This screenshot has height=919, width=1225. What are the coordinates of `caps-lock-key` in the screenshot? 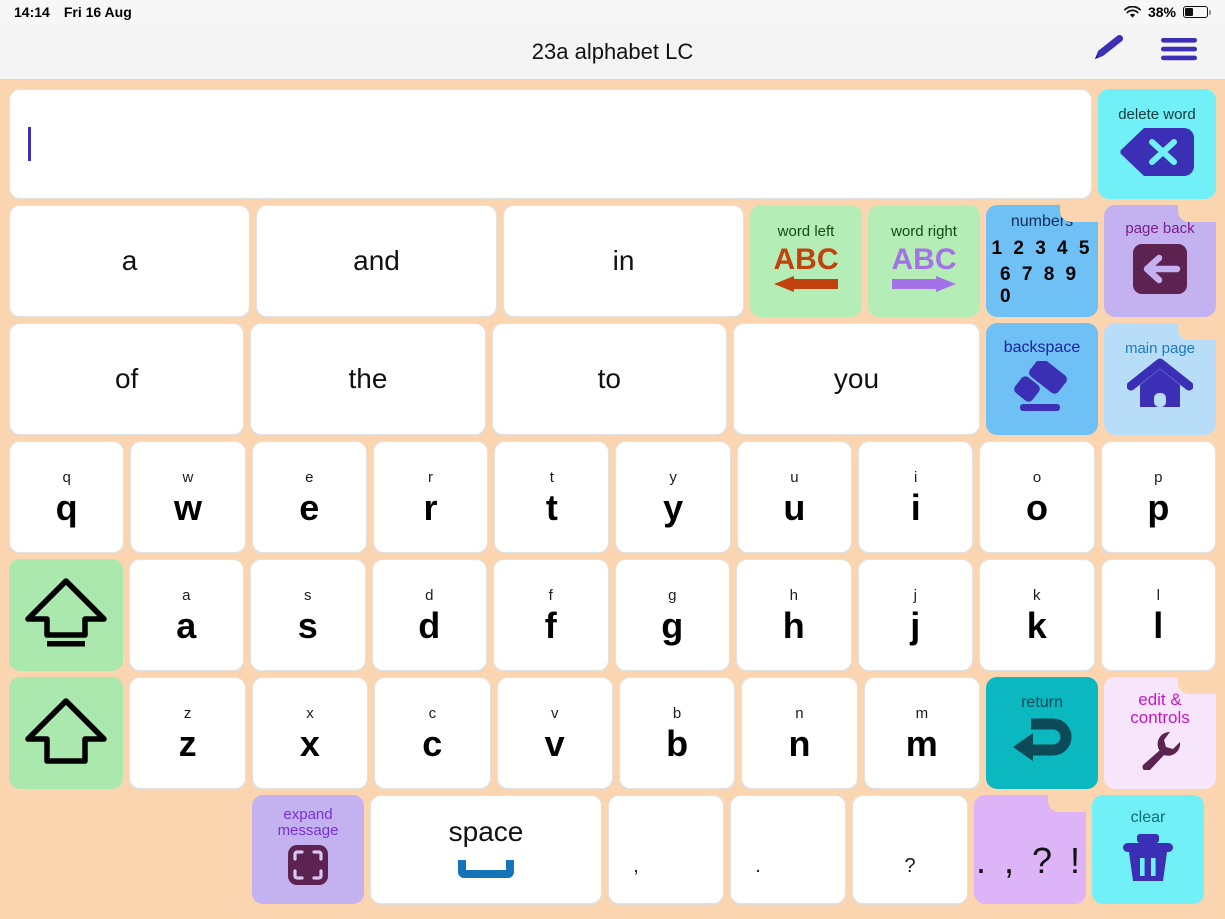 It's located at (66, 615).